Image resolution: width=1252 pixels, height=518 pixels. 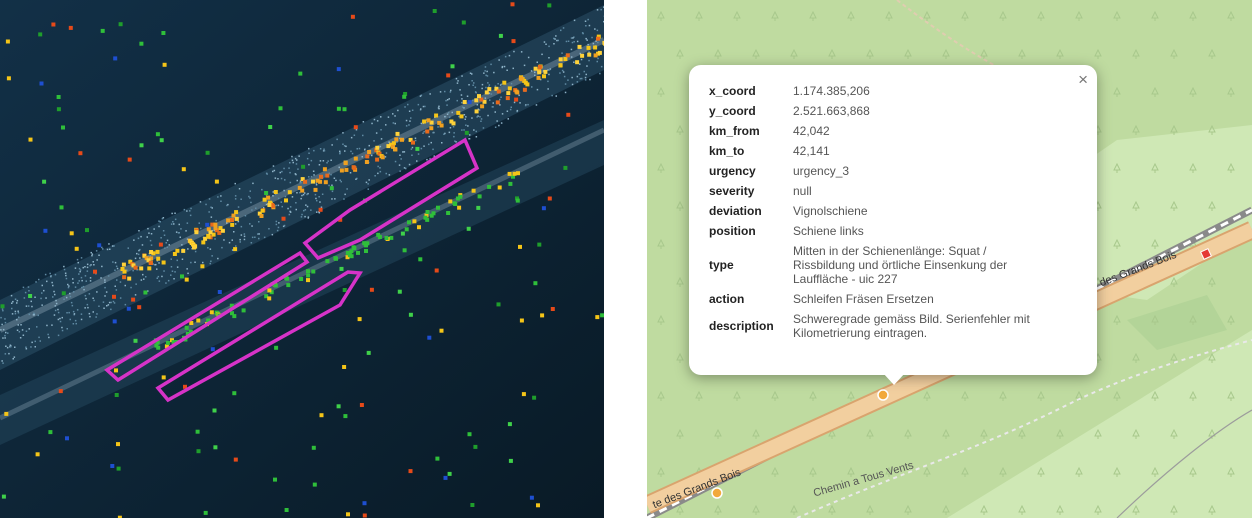 I want to click on attribute-row: y_coord 2.521.663,868, so click(x=881, y=111).